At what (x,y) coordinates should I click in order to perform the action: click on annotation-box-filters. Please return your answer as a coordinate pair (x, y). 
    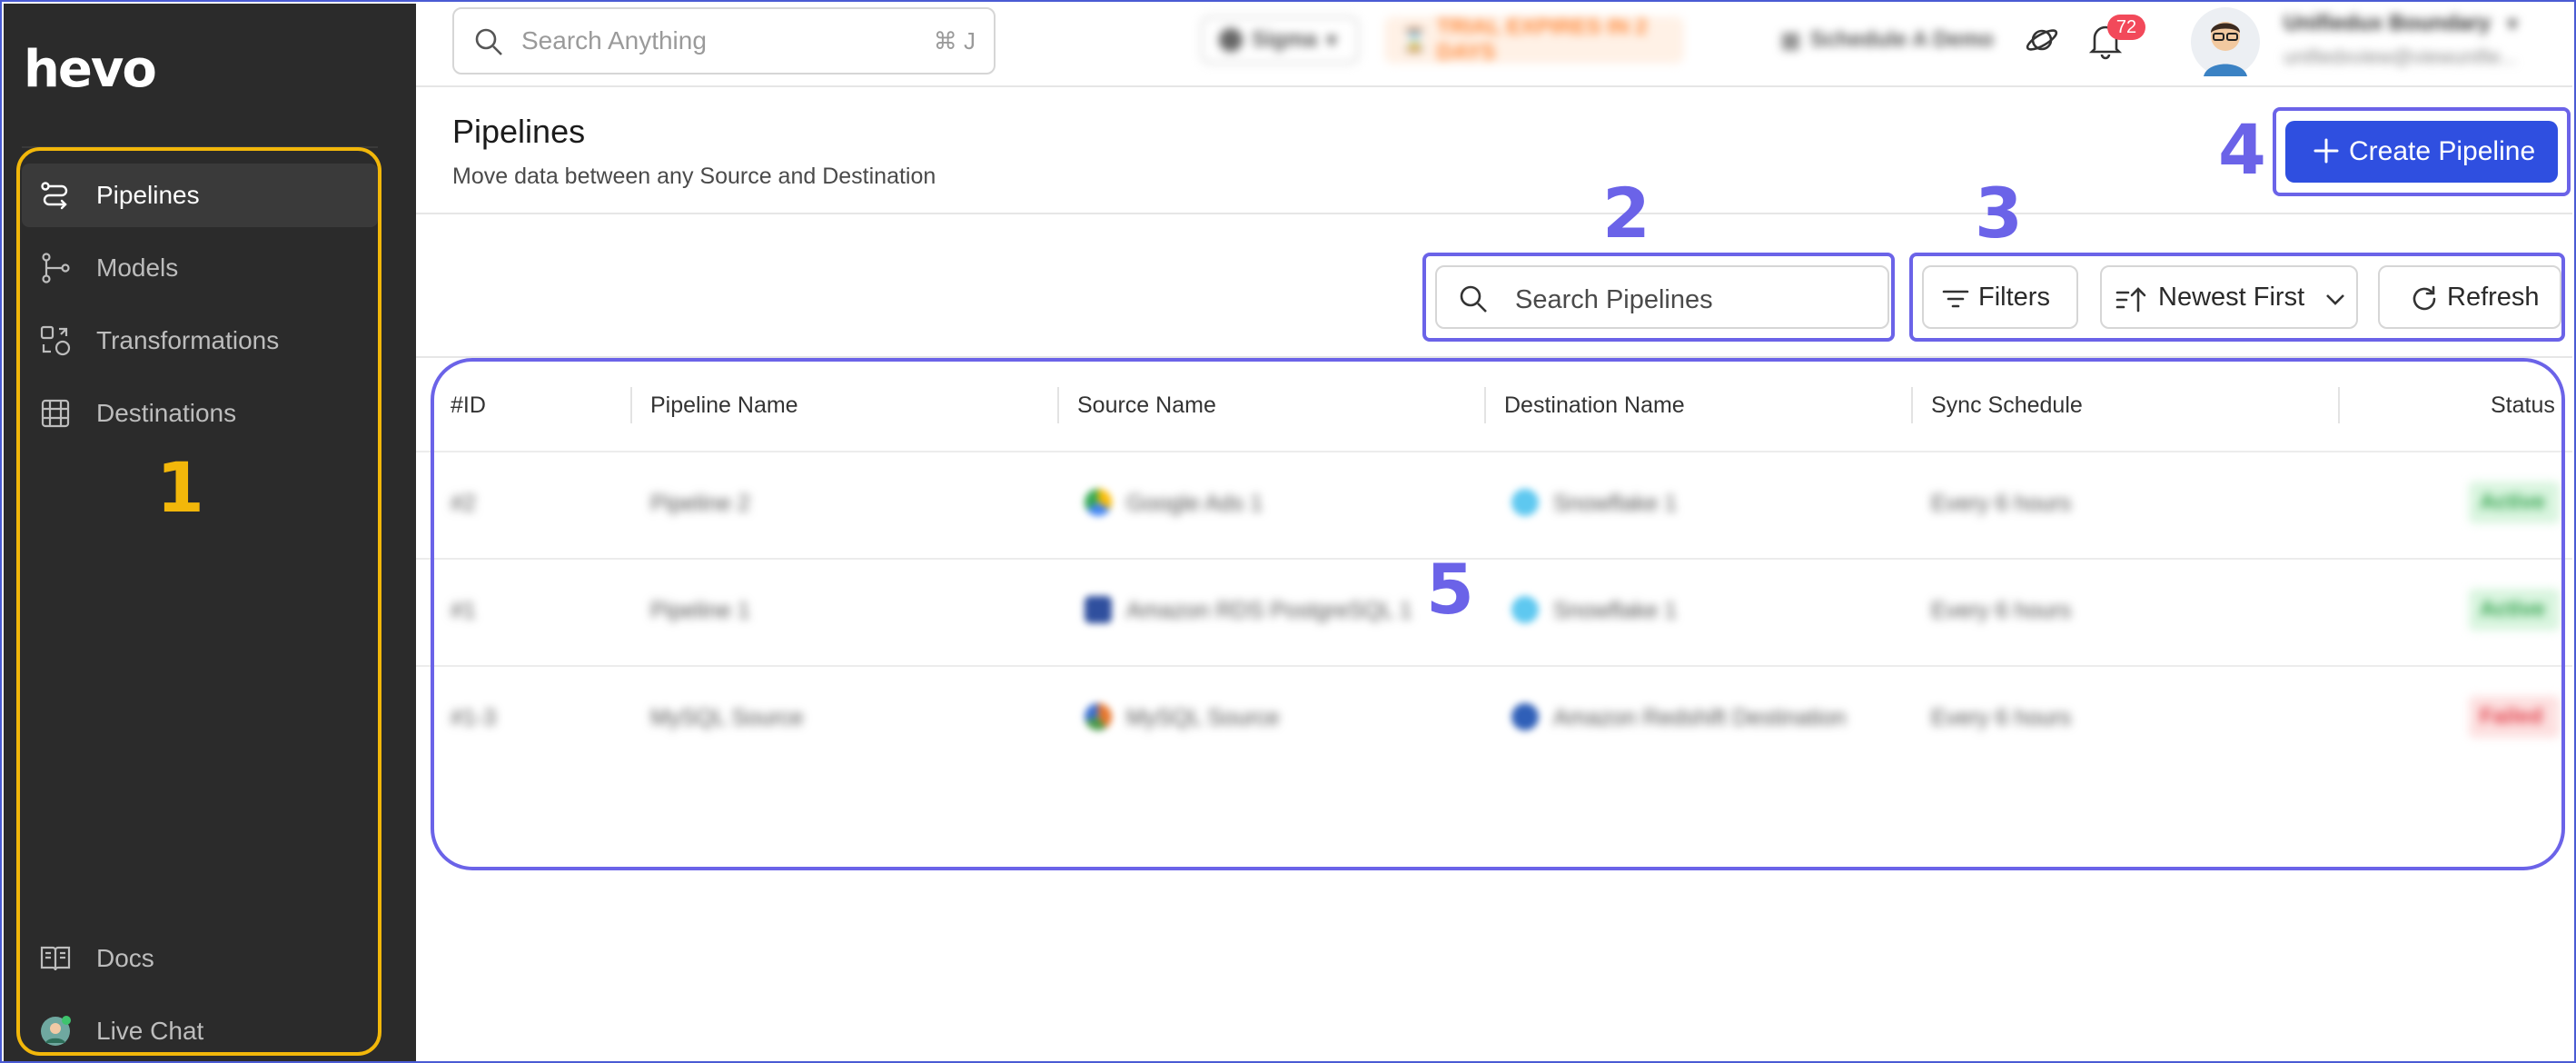
    Looking at the image, I should click on (2237, 297).